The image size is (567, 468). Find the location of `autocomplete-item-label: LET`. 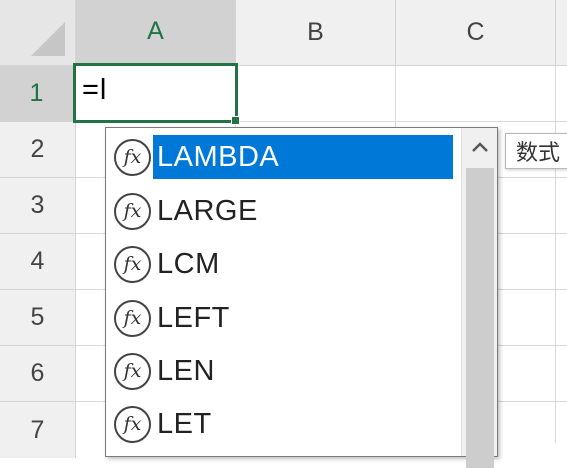

autocomplete-item-label: LET is located at coordinates (184, 423).